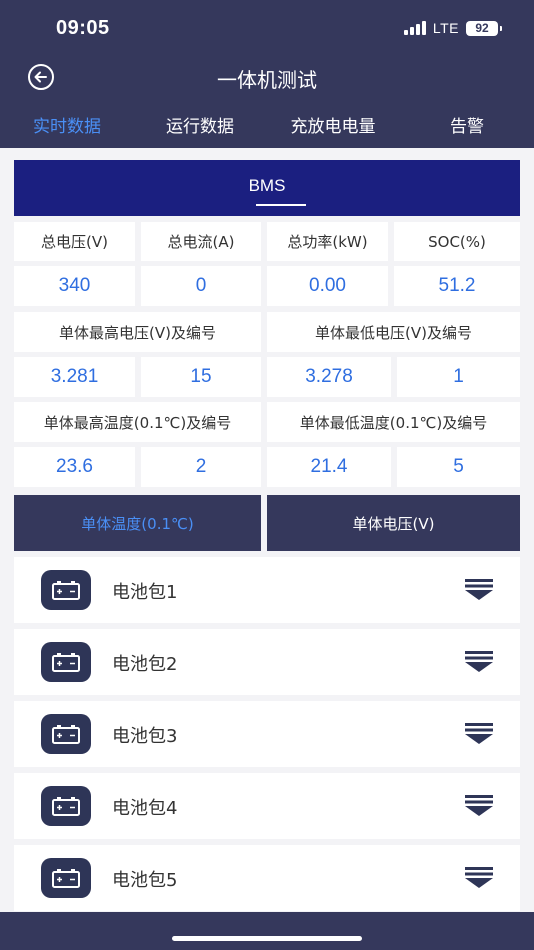 The width and height of the screenshot is (534, 950). Describe the element at coordinates (145, 808) in the screenshot. I see `battery-pack-label: 电池包4` at that location.